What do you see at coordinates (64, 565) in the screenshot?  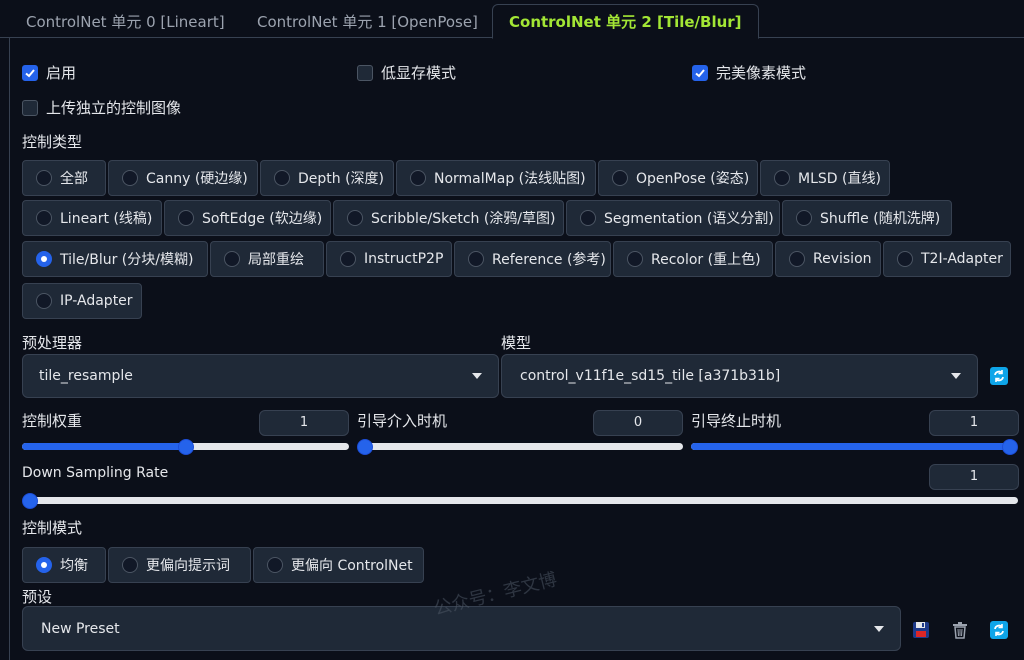 I see `control-mode-option-selected: 均衡` at bounding box center [64, 565].